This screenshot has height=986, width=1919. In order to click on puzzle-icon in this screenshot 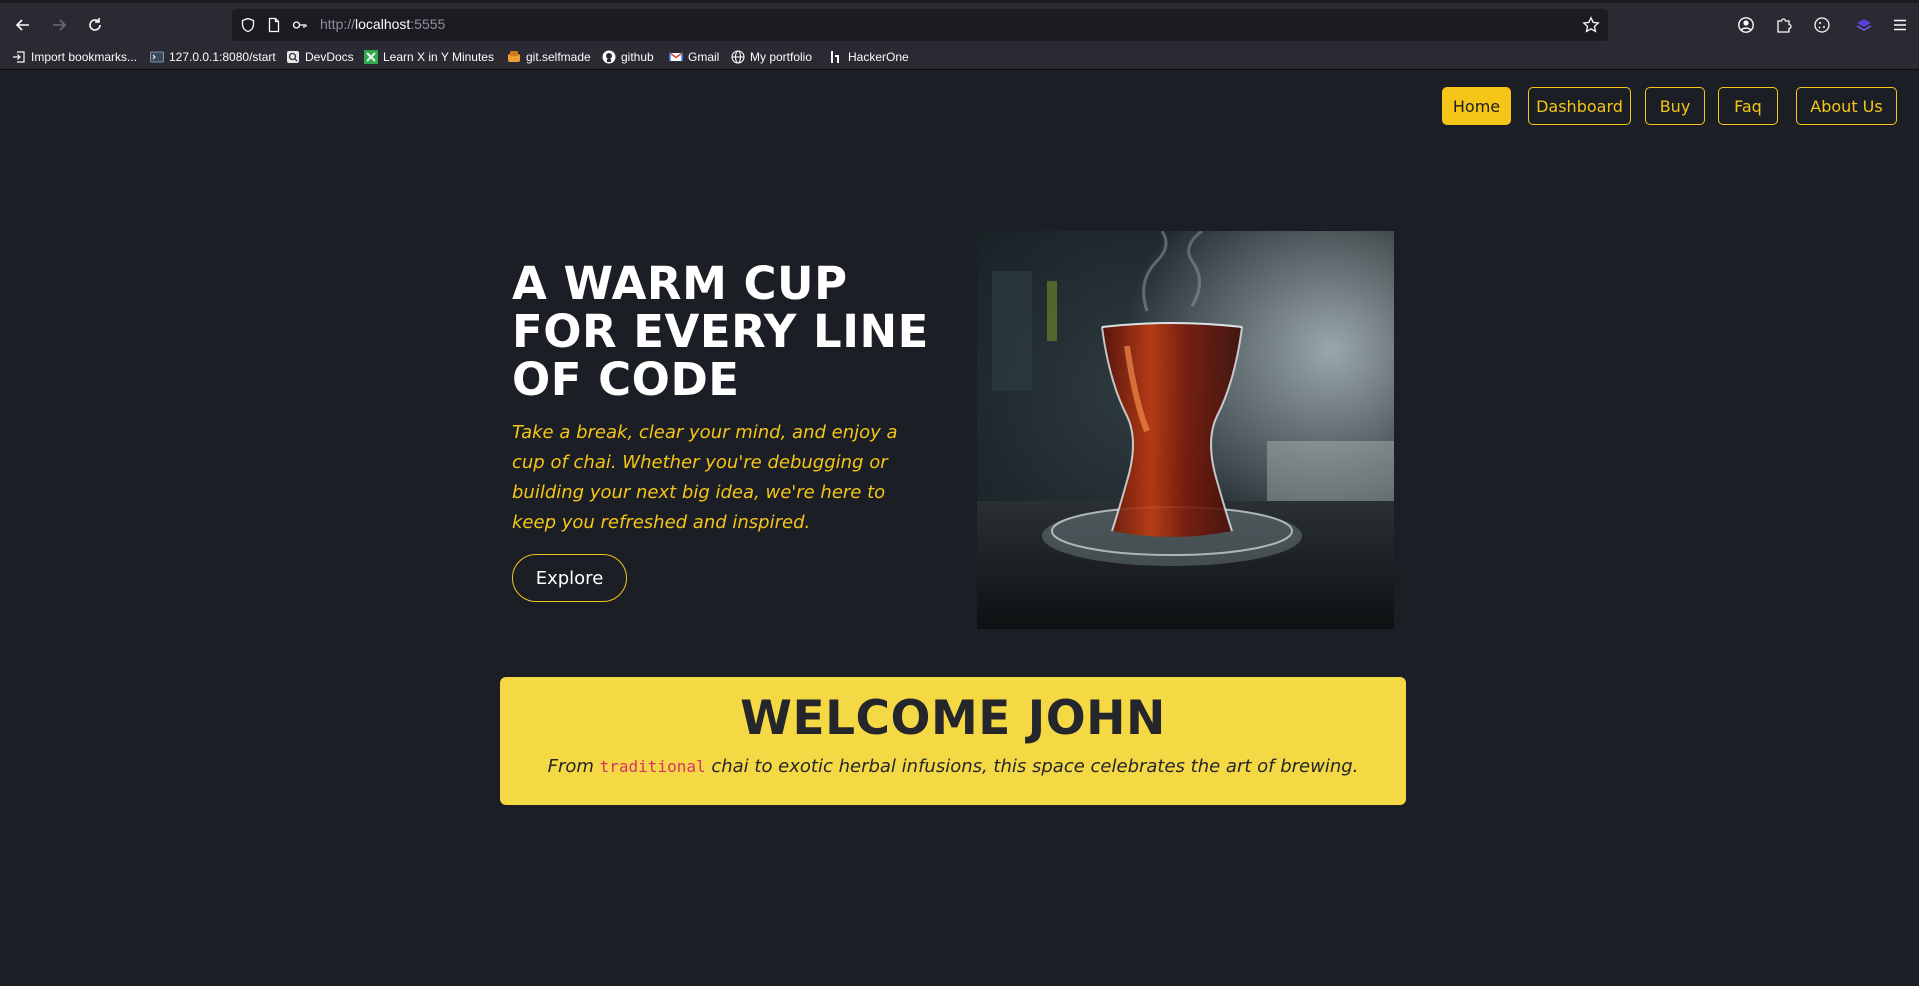, I will do `click(1784, 25)`.